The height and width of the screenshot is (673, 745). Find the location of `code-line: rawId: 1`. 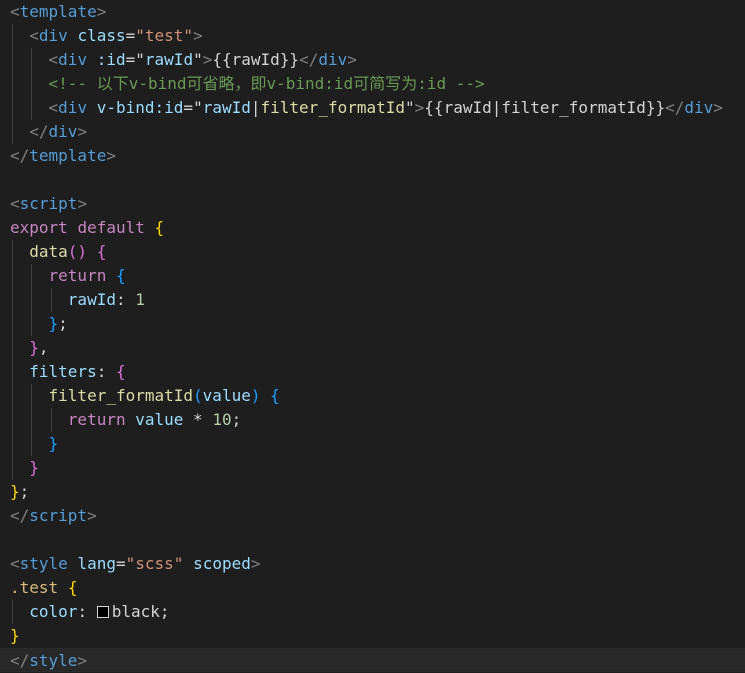

code-line: rawId: 1 is located at coordinates (77, 300).